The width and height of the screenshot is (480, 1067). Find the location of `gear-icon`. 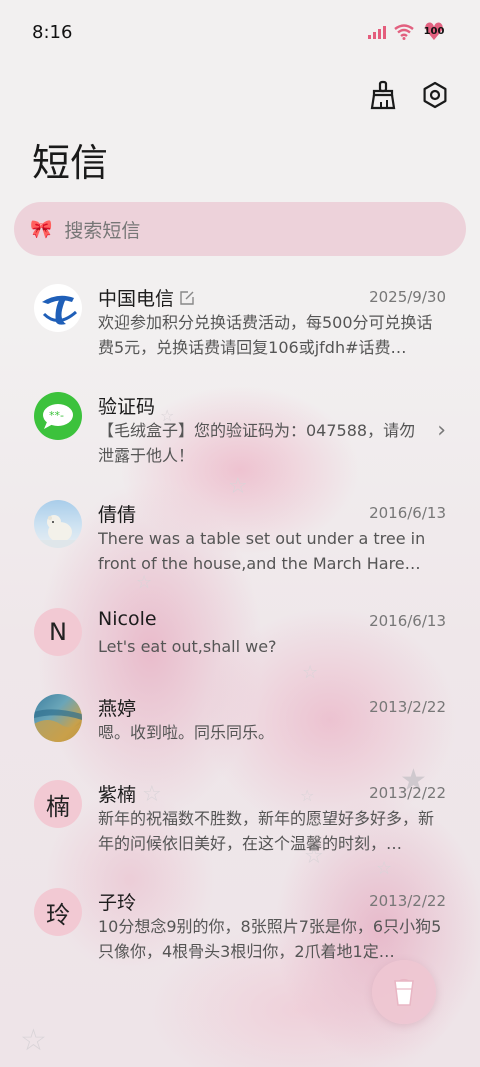

gear-icon is located at coordinates (435, 95).